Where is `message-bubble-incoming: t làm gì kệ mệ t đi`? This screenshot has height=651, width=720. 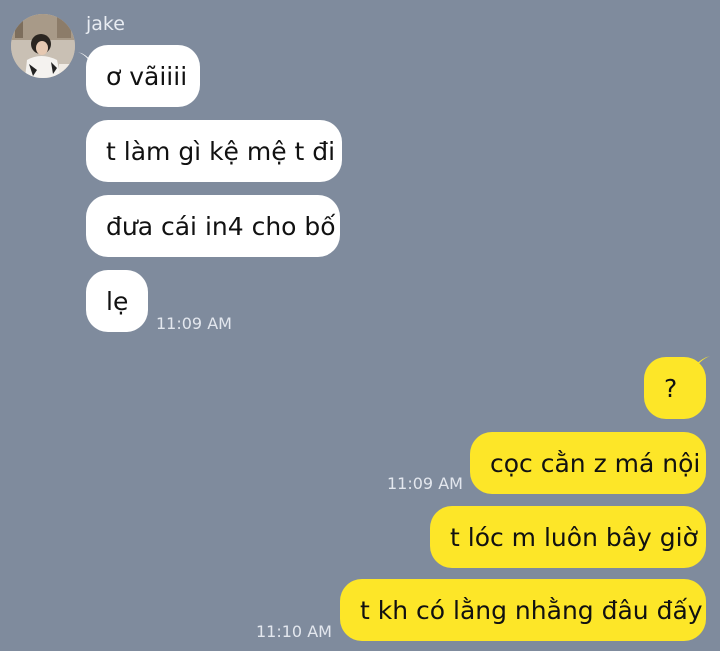 message-bubble-incoming: t làm gì kệ mệ t đi is located at coordinates (214, 151).